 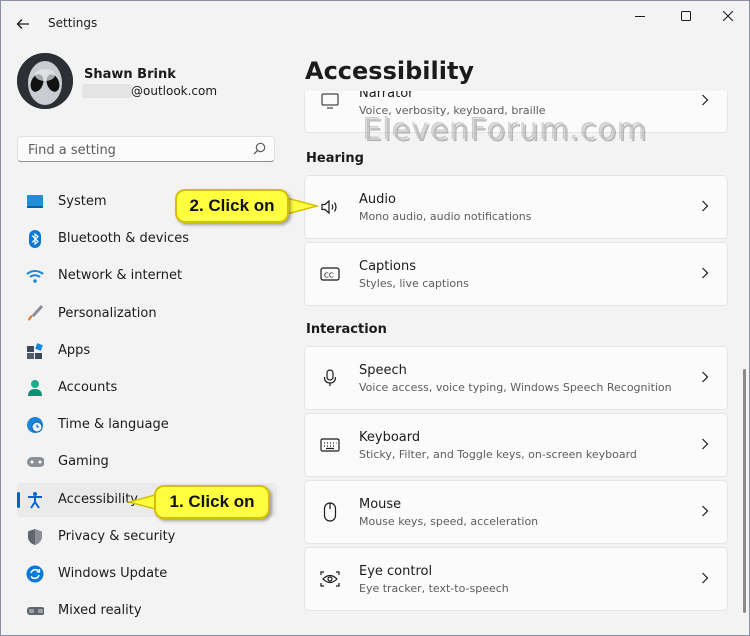 I want to click on maximize-button, so click(x=686, y=16).